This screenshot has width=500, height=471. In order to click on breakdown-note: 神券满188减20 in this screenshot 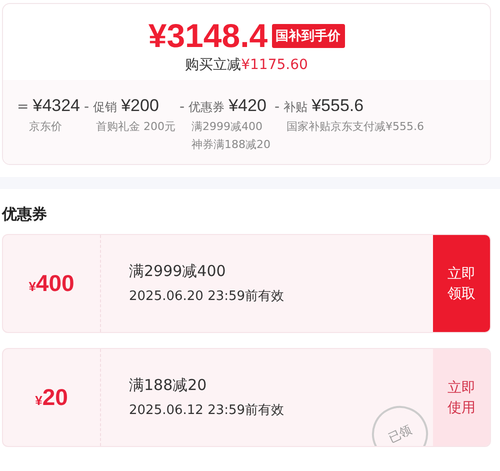, I will do `click(230, 144)`.